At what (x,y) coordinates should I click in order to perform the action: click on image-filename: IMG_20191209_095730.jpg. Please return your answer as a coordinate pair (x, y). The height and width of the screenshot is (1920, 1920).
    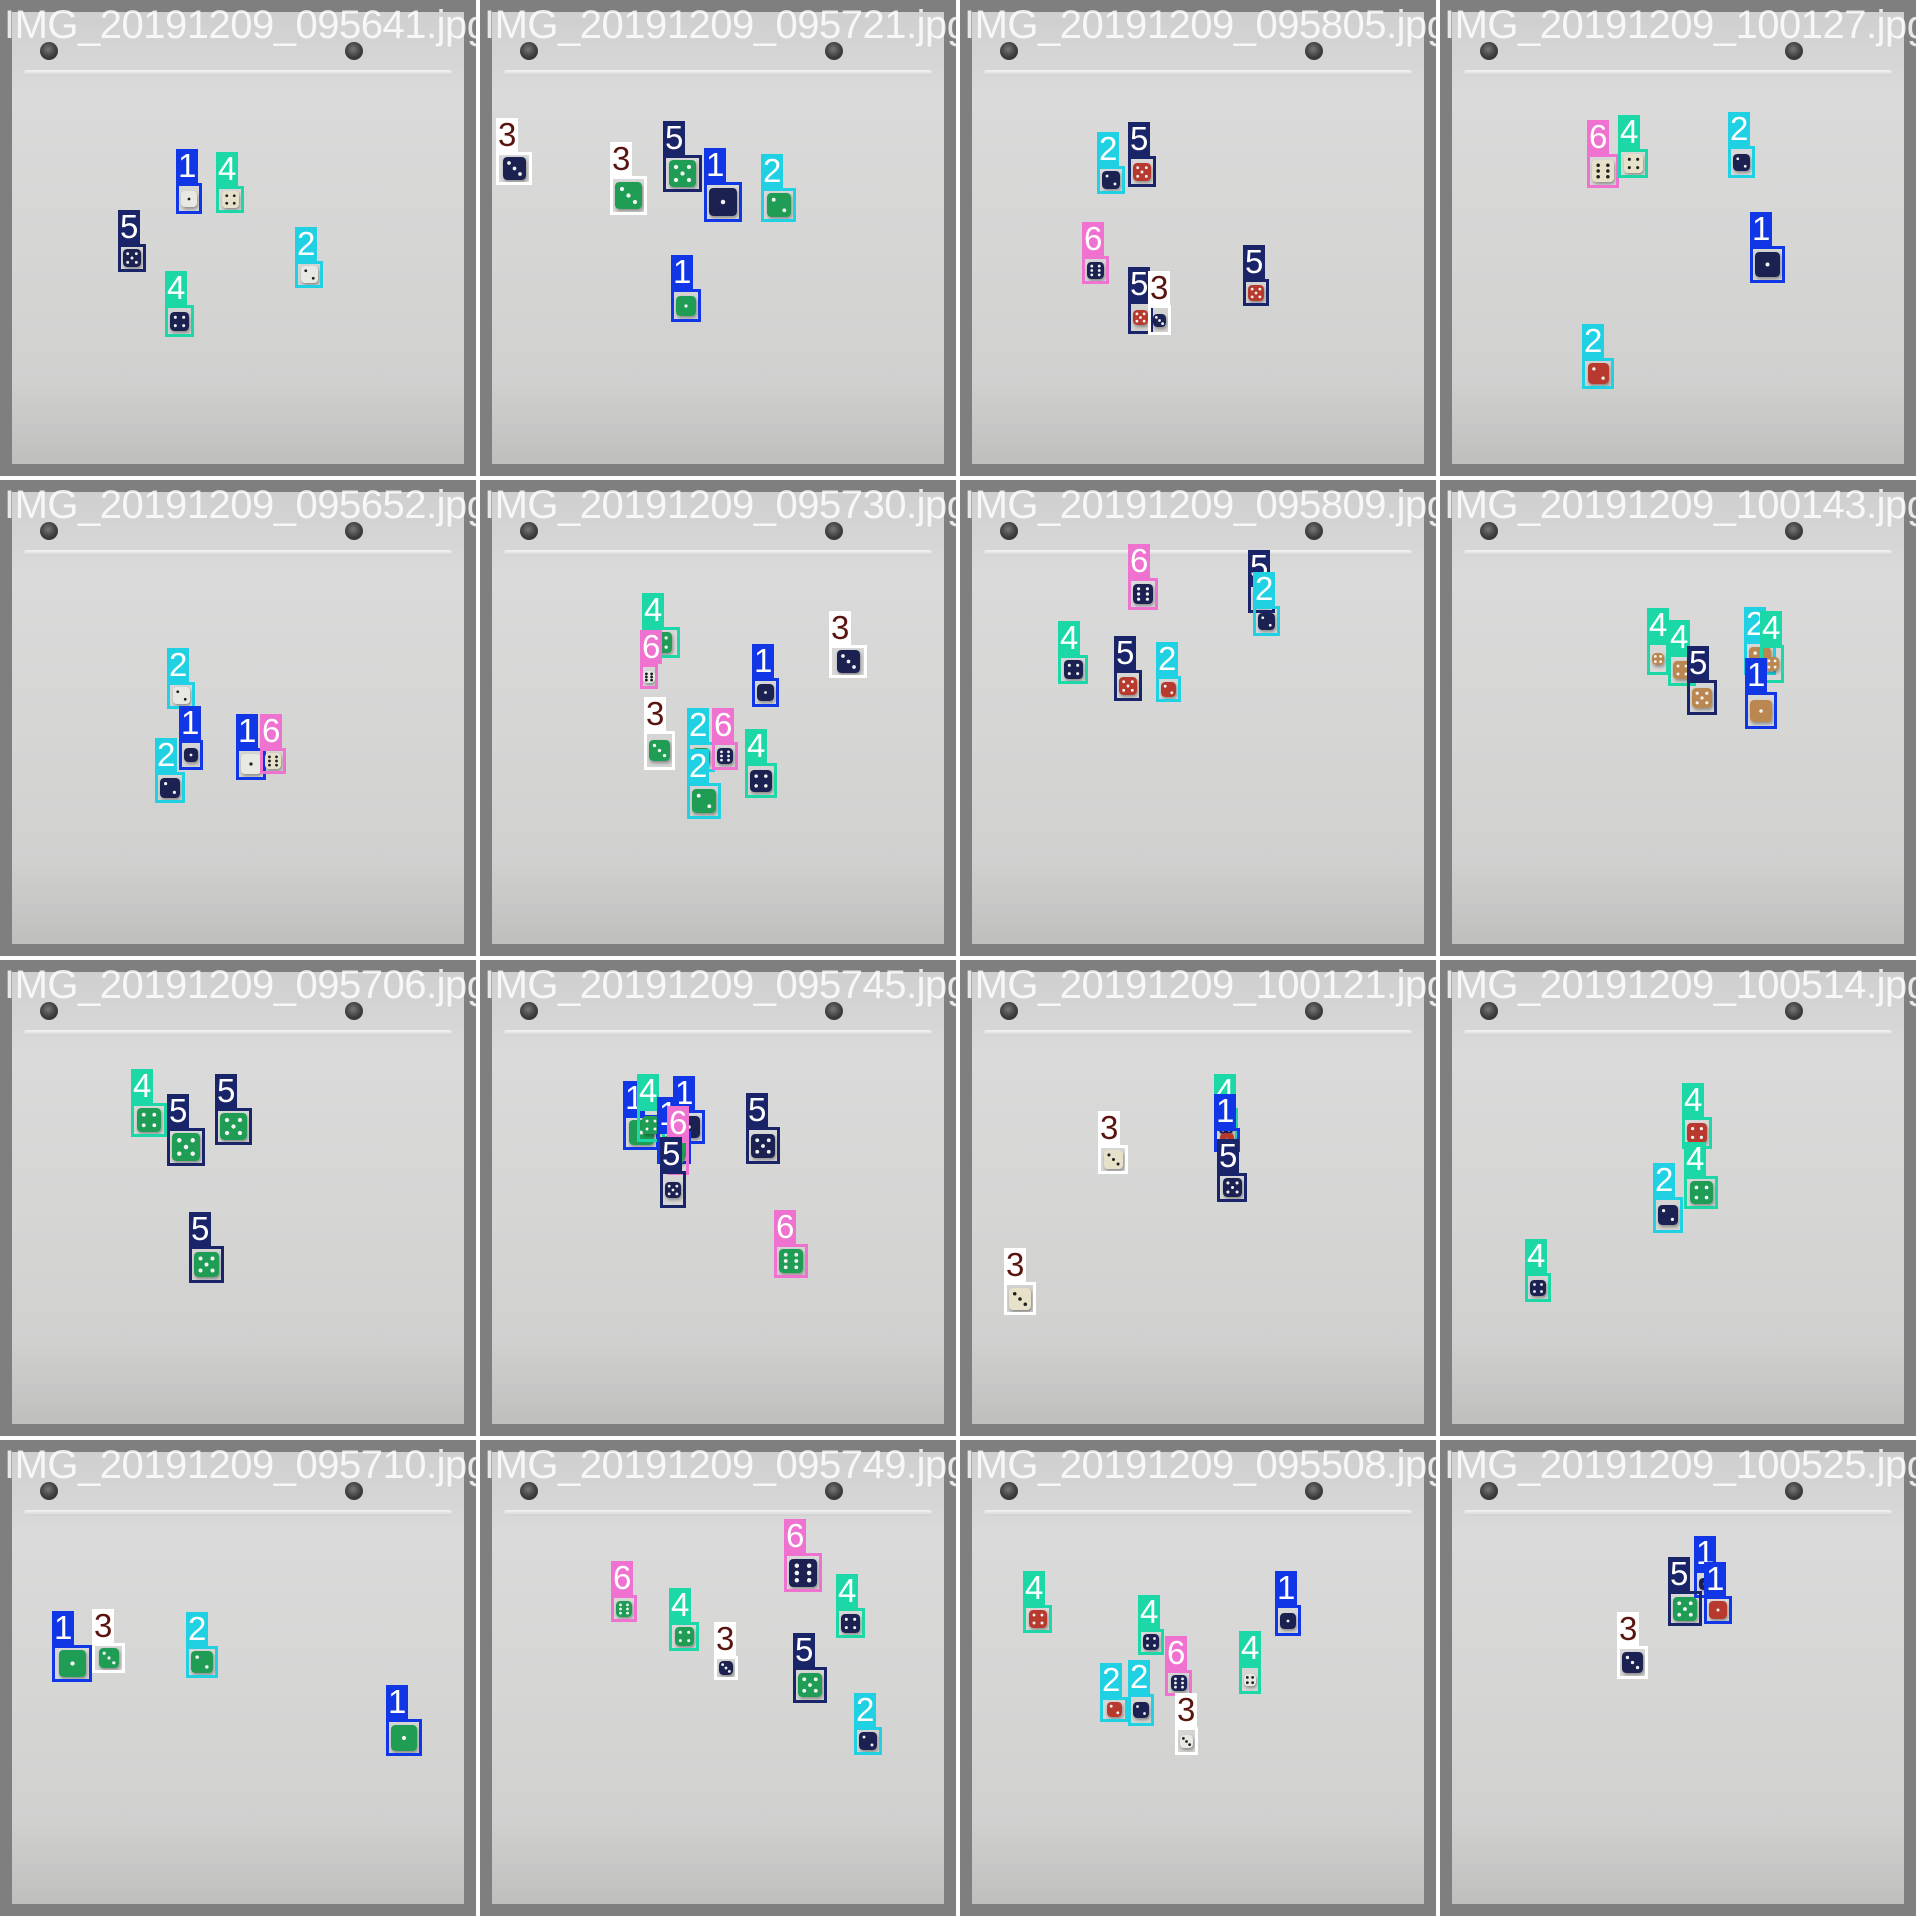
    Looking at the image, I should click on (720, 505).